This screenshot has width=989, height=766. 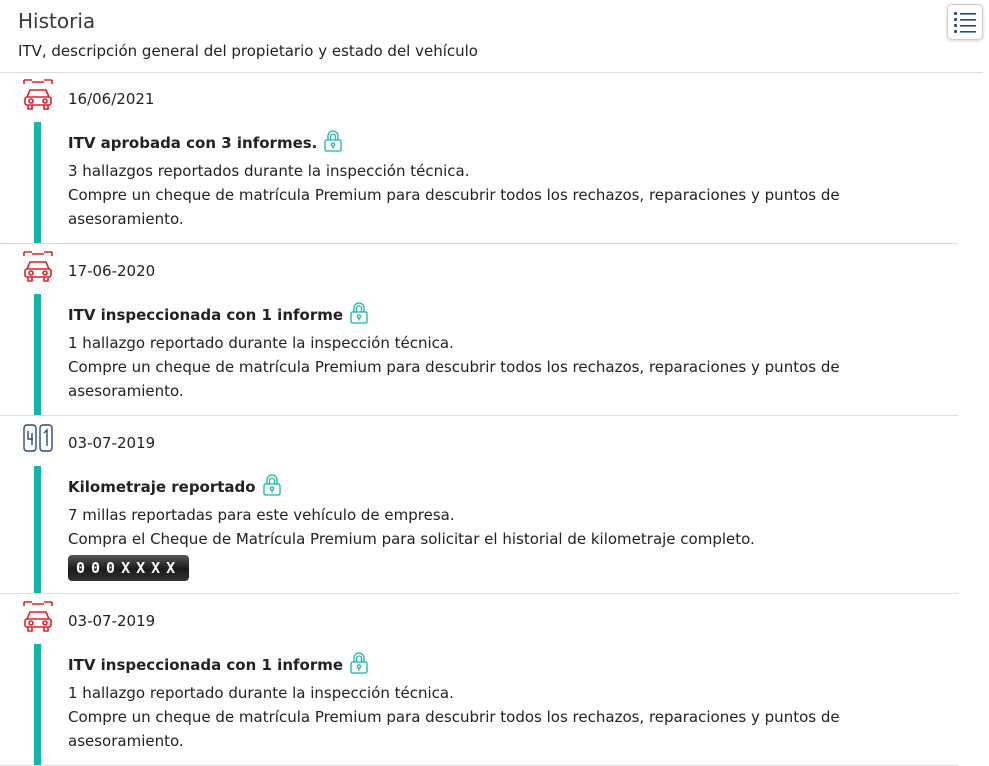 I want to click on odometer-icon, so click(x=38, y=439).